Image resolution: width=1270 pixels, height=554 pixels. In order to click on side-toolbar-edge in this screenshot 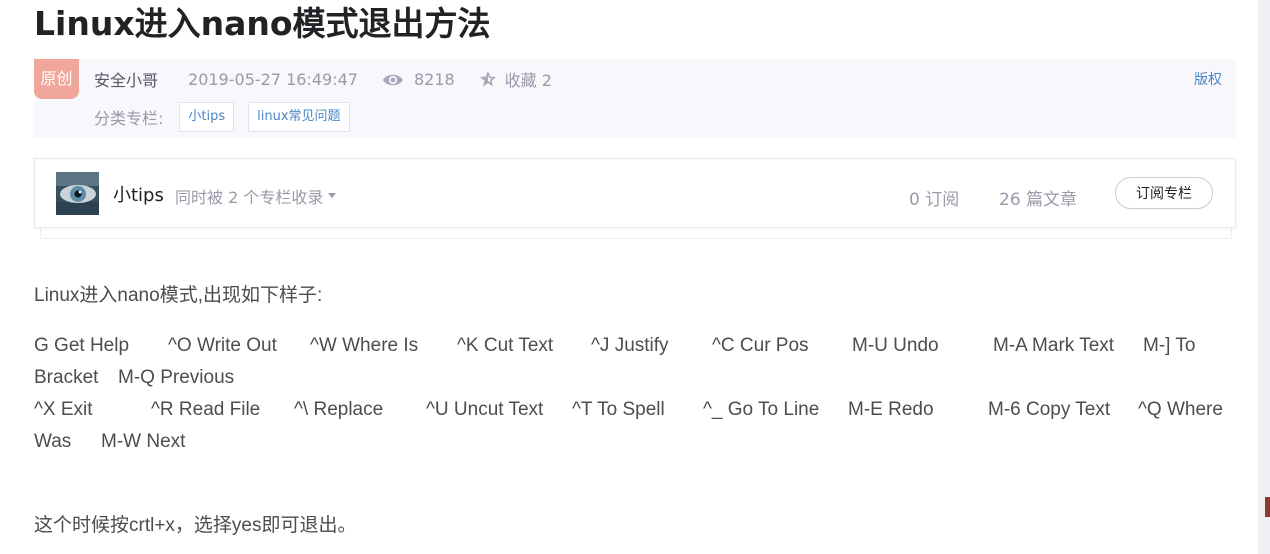, I will do `click(1267, 507)`.